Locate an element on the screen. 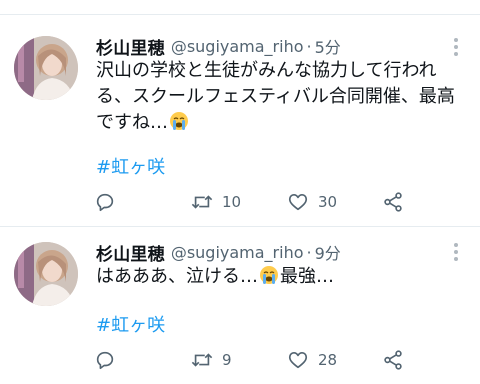  tweet-text-line: 沢山の学校と生徒がみんな協力して行われ is located at coordinates (266, 70).